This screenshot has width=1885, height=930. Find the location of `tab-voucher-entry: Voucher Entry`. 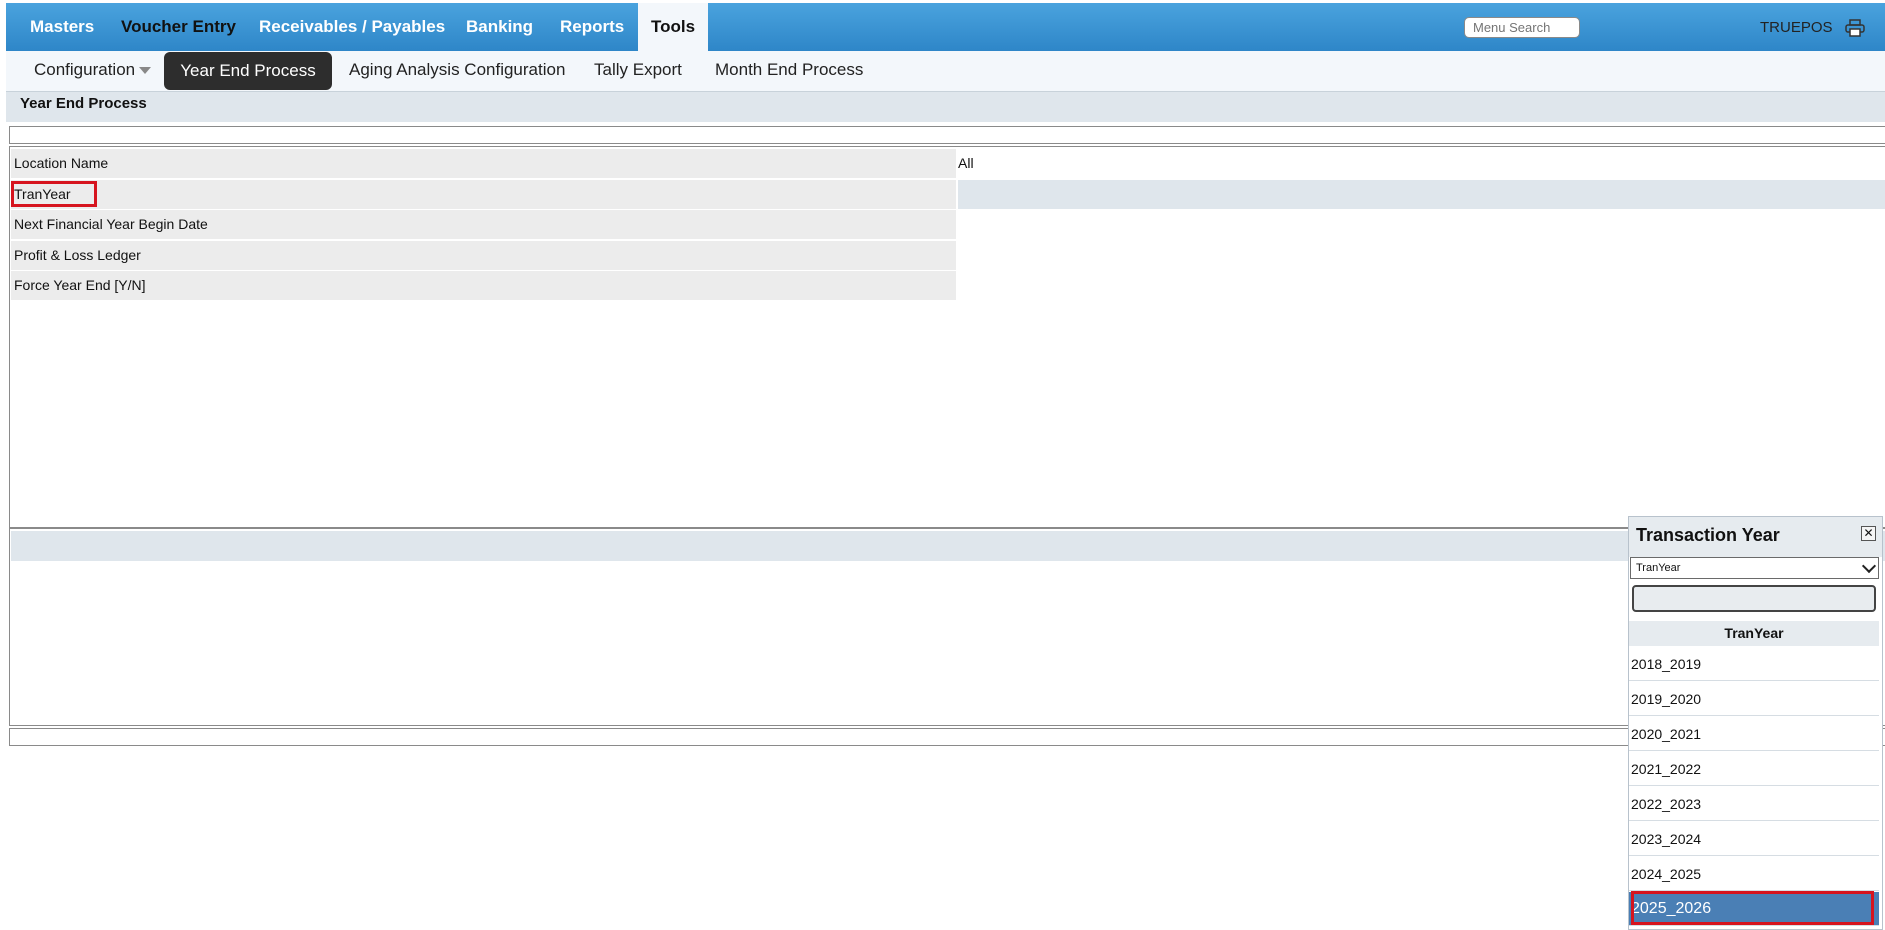

tab-voucher-entry: Voucher Entry is located at coordinates (178, 27).